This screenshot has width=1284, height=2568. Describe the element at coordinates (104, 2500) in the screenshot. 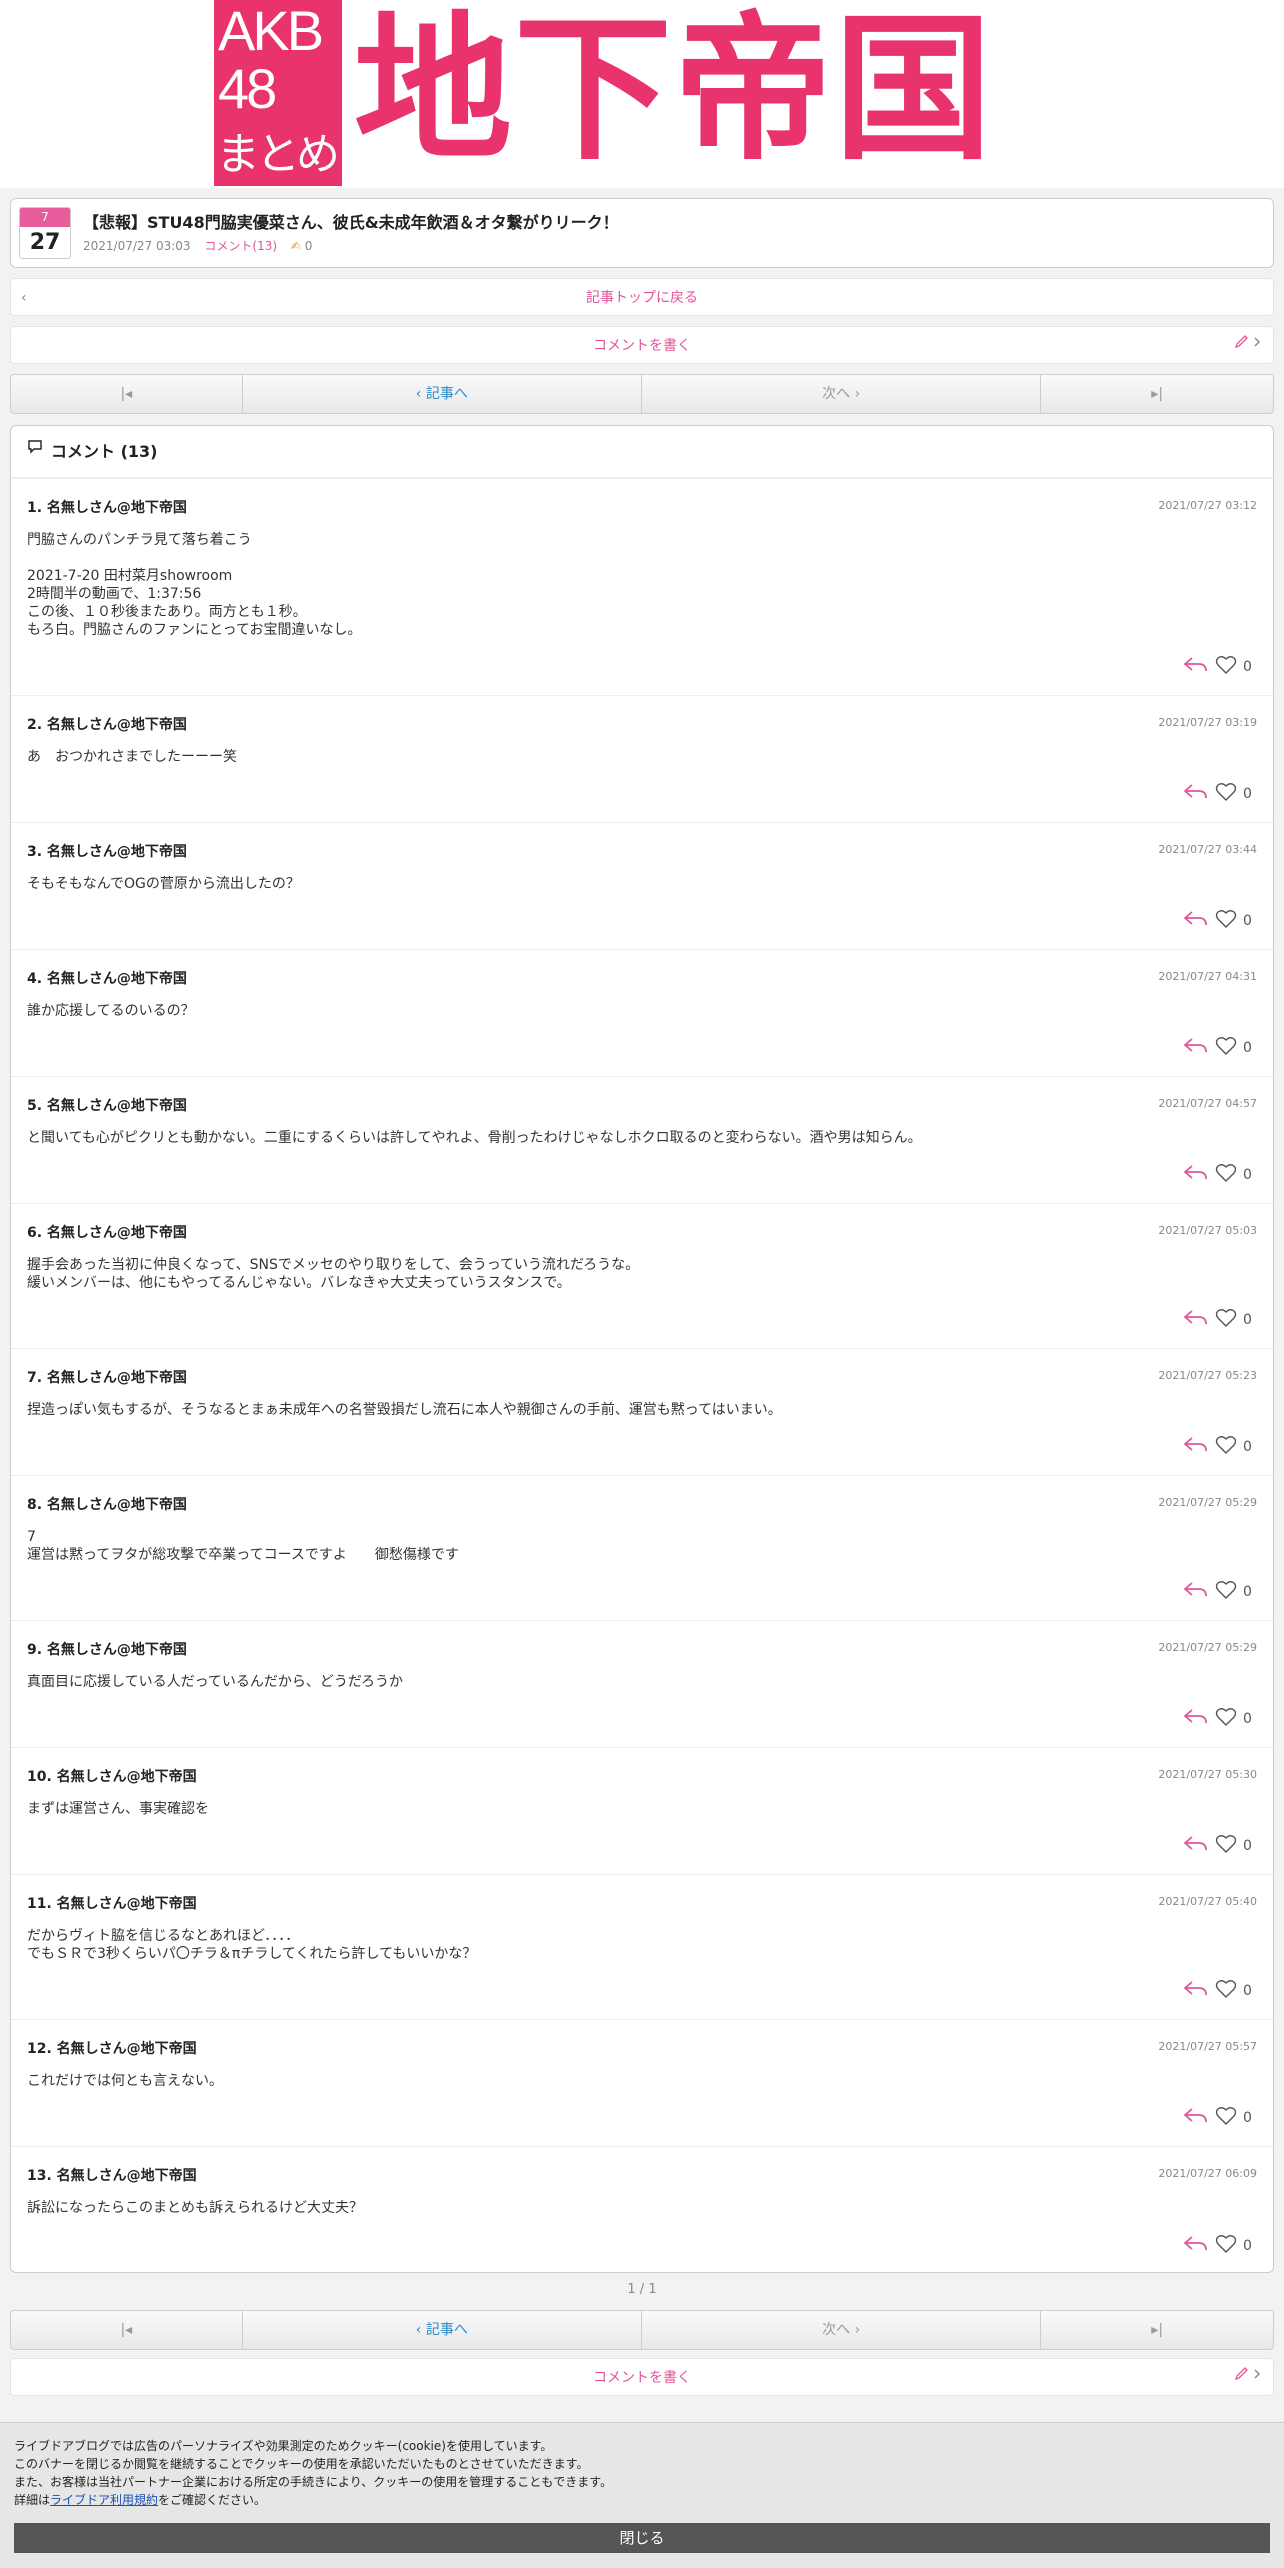

I see `terms-link: ライブドア利用規約` at that location.